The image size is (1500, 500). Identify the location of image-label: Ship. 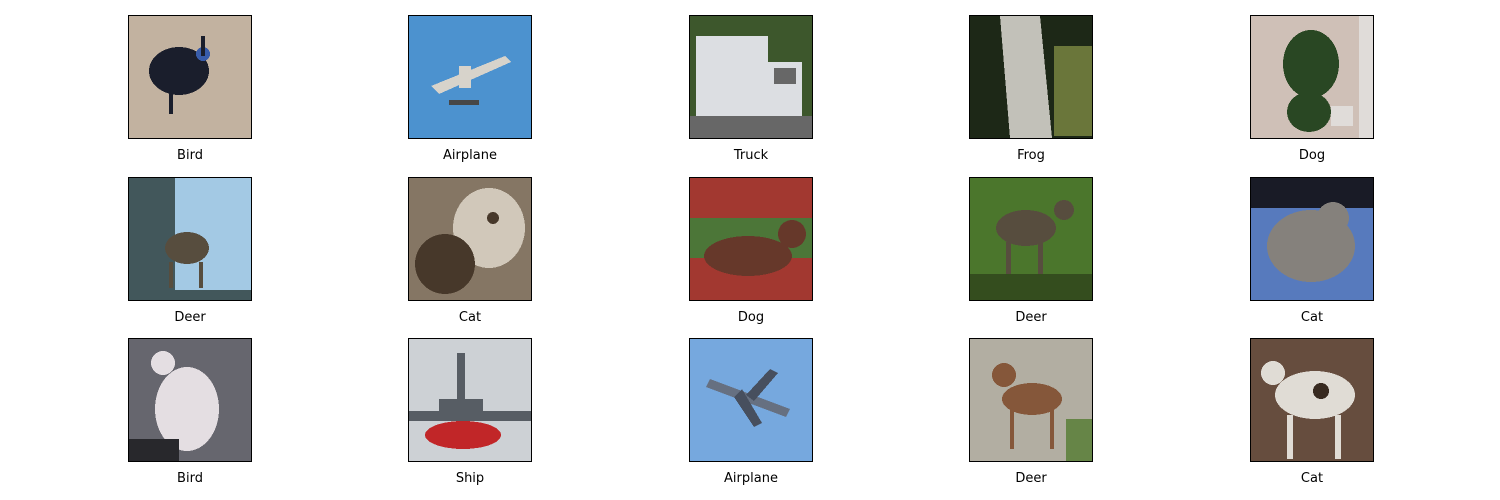
(470, 478).